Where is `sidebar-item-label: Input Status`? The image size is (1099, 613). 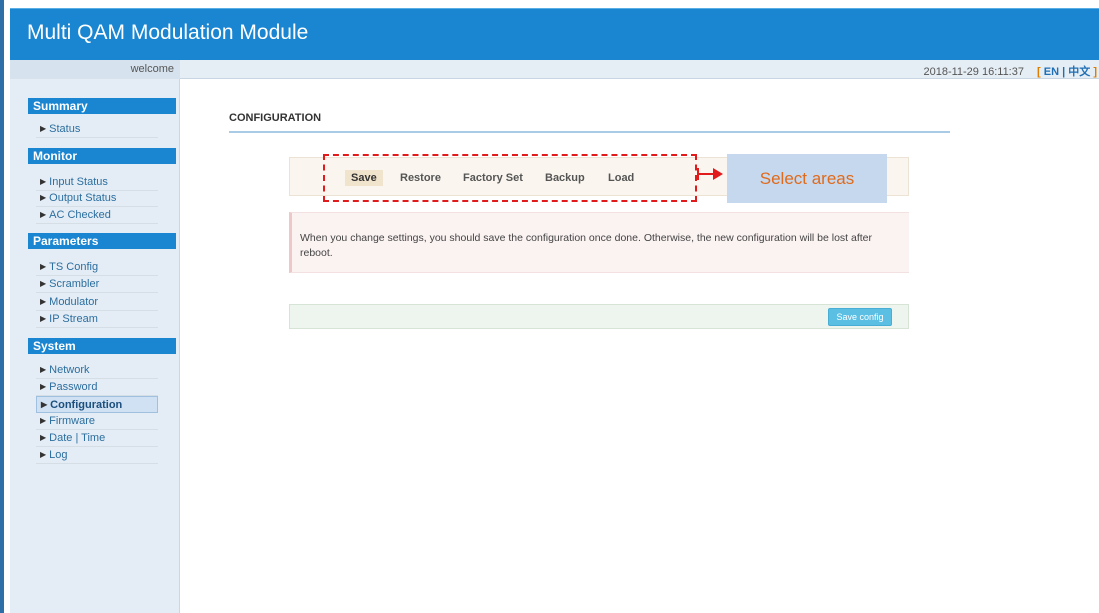
sidebar-item-label: Input Status is located at coordinates (78, 182).